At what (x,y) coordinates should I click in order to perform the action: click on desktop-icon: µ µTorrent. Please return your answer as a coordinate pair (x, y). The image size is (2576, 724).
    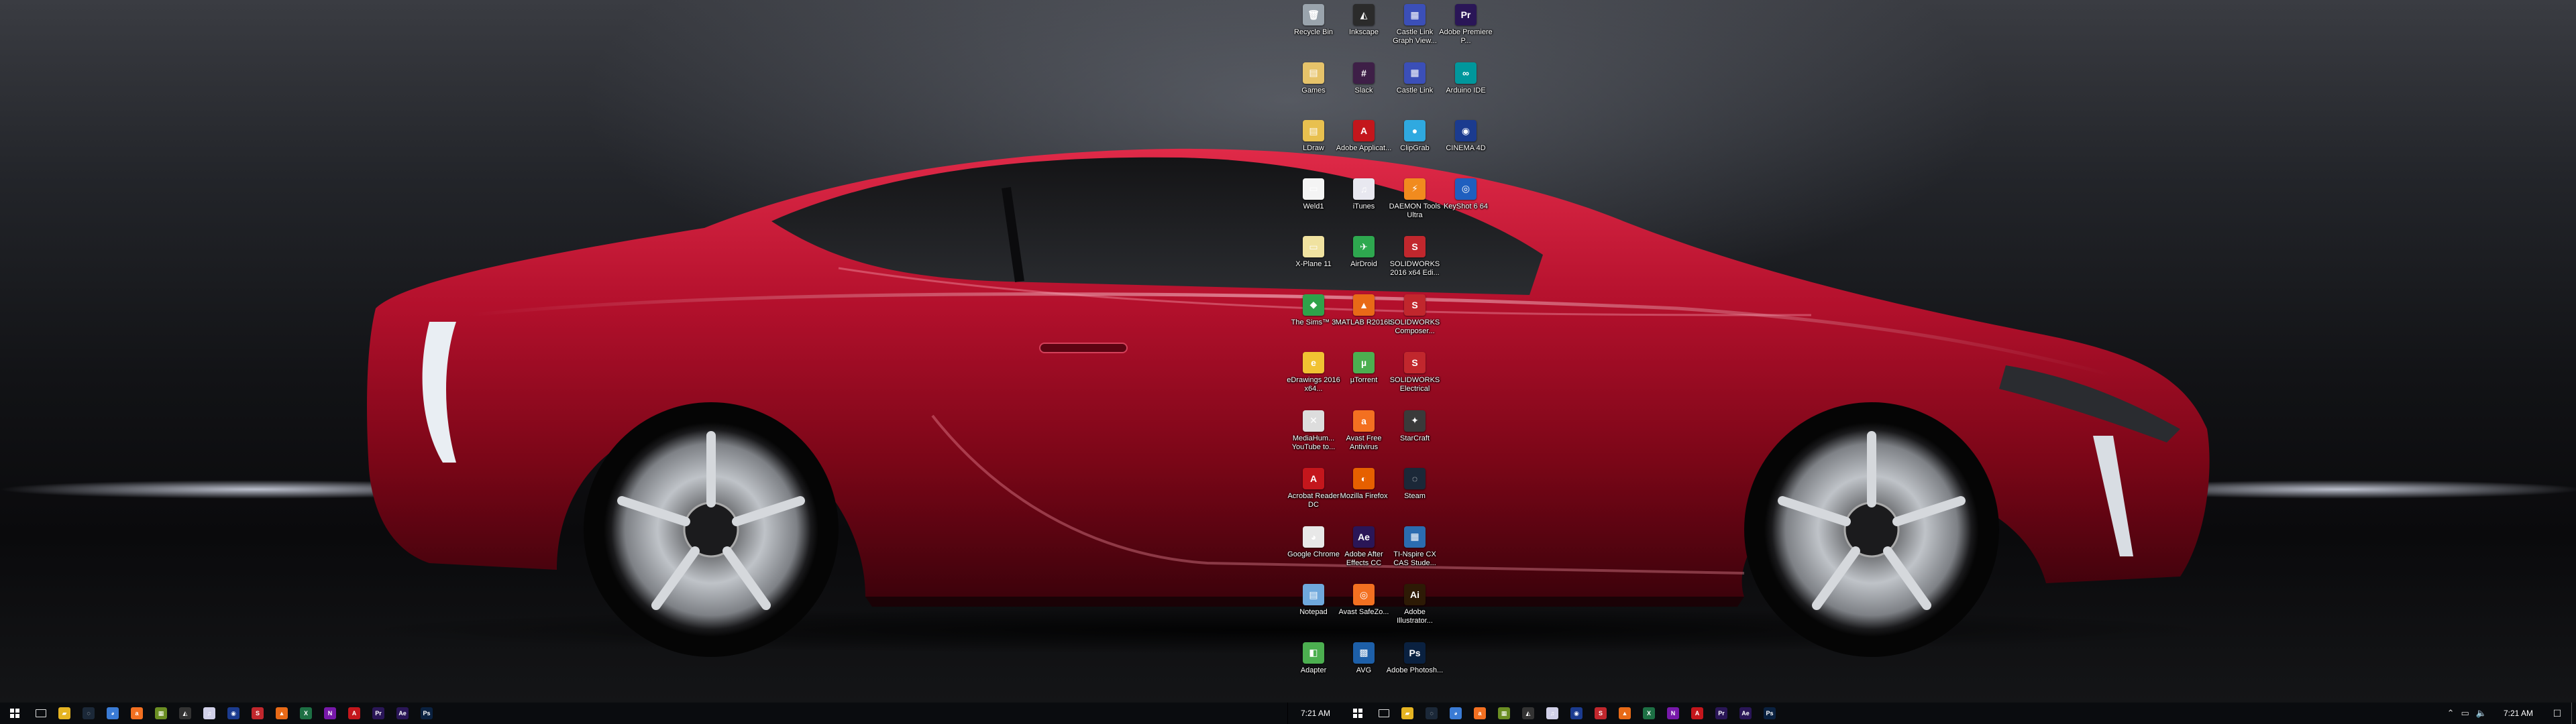
    Looking at the image, I should click on (1364, 376).